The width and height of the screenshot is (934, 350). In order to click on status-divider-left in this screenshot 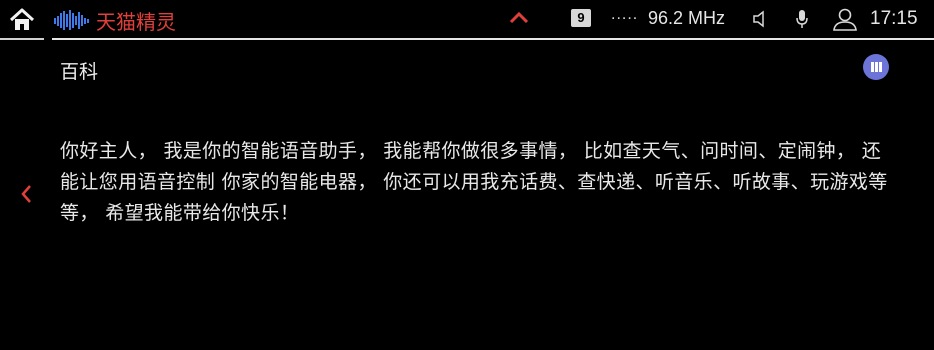, I will do `click(22, 39)`.